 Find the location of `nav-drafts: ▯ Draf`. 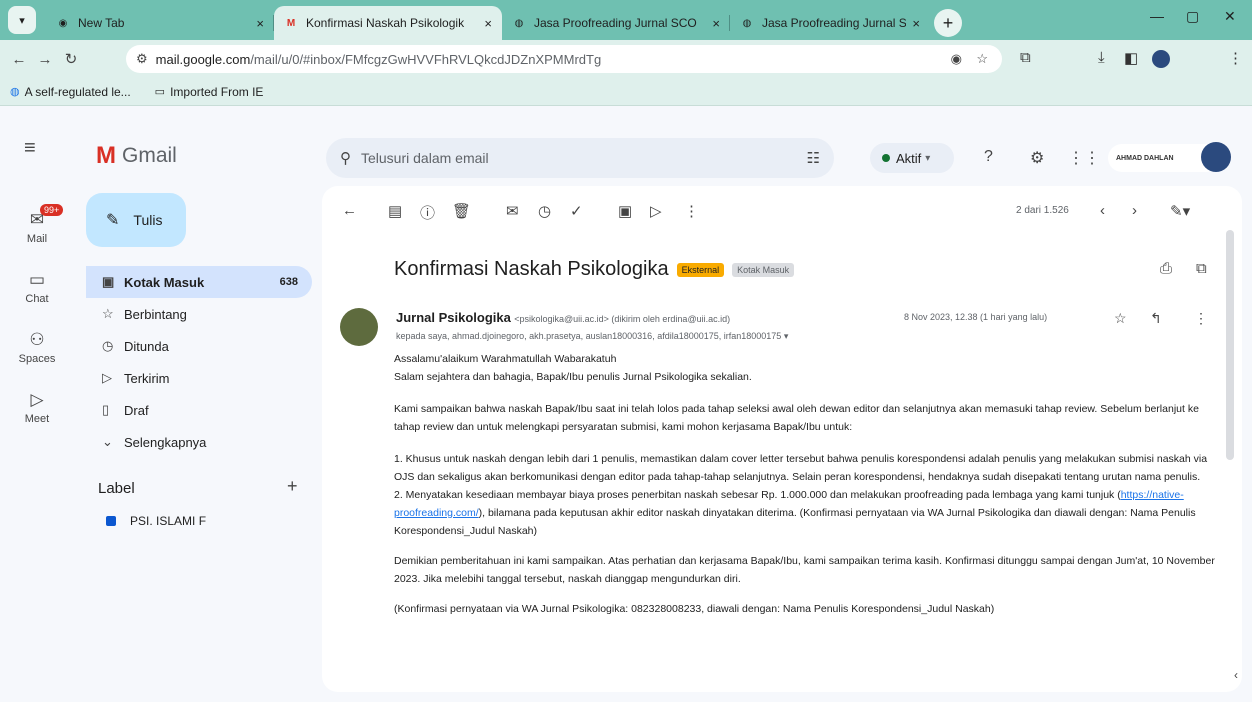

nav-drafts: ▯ Draf is located at coordinates (199, 410).